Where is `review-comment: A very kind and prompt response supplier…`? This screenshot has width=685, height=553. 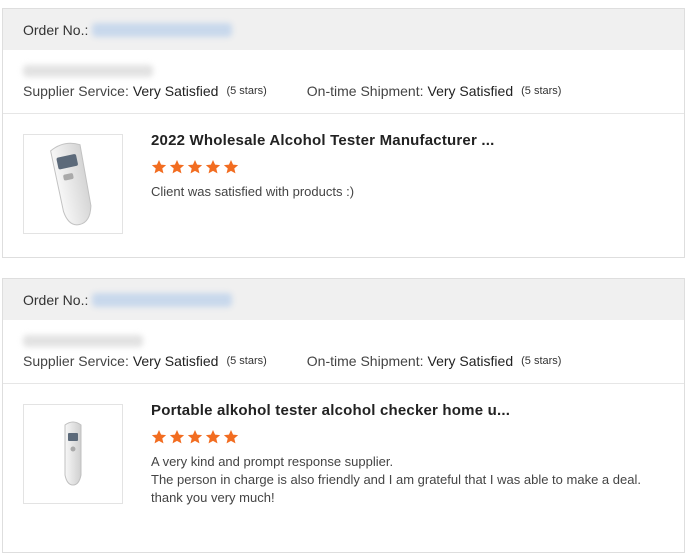 review-comment: A very kind and prompt response supplier… is located at coordinates (412, 480).